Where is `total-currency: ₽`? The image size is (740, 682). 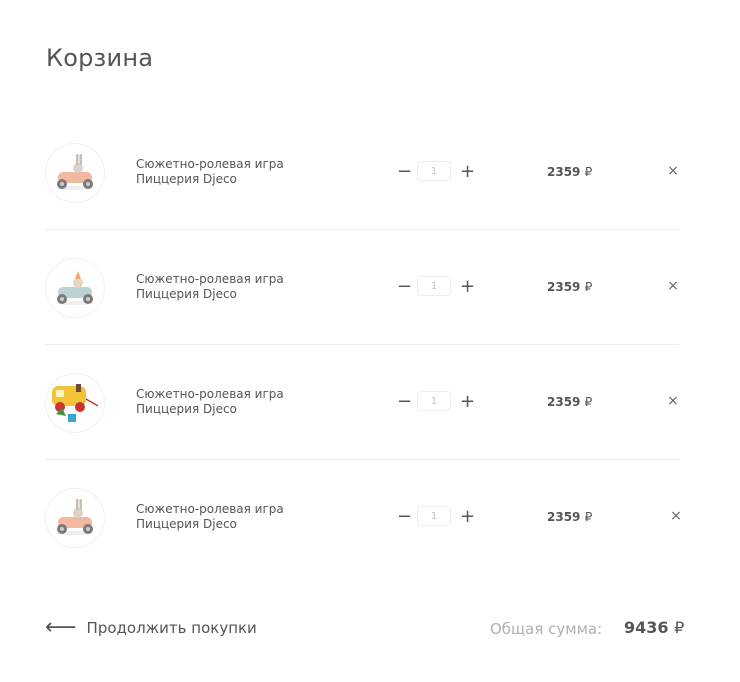 total-currency: ₽ is located at coordinates (679, 627).